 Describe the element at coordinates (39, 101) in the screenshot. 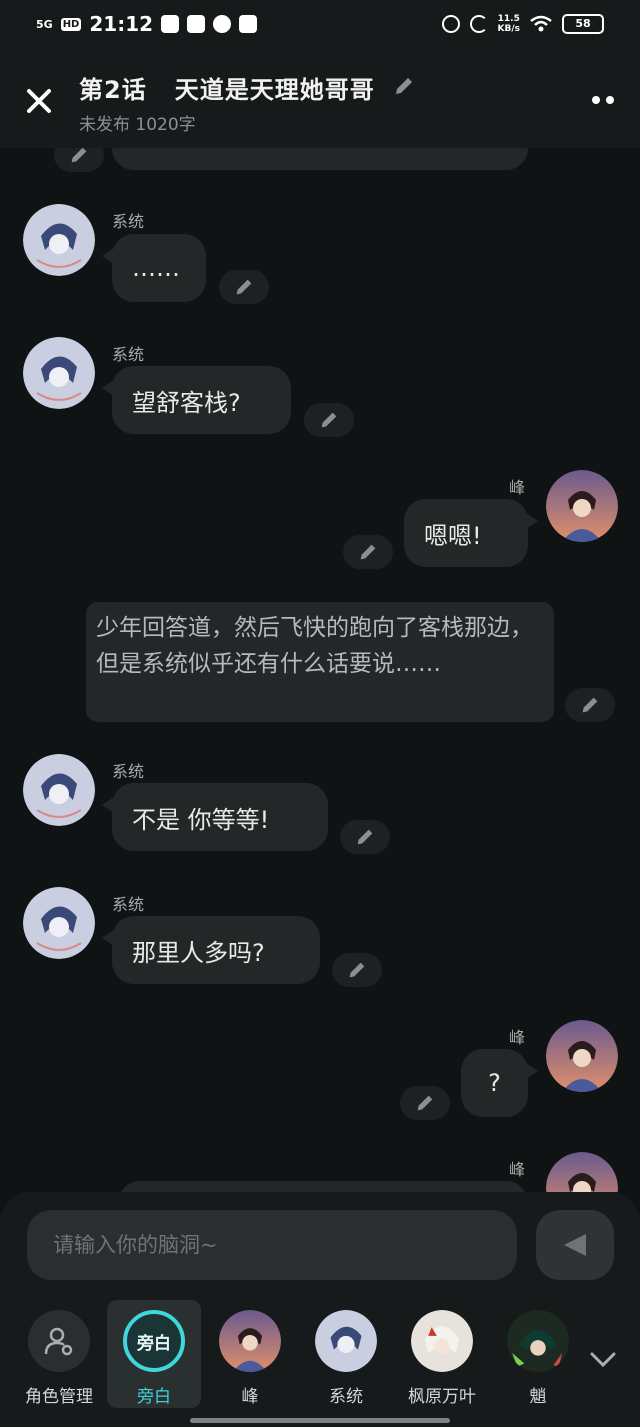

I see `close-icon` at that location.